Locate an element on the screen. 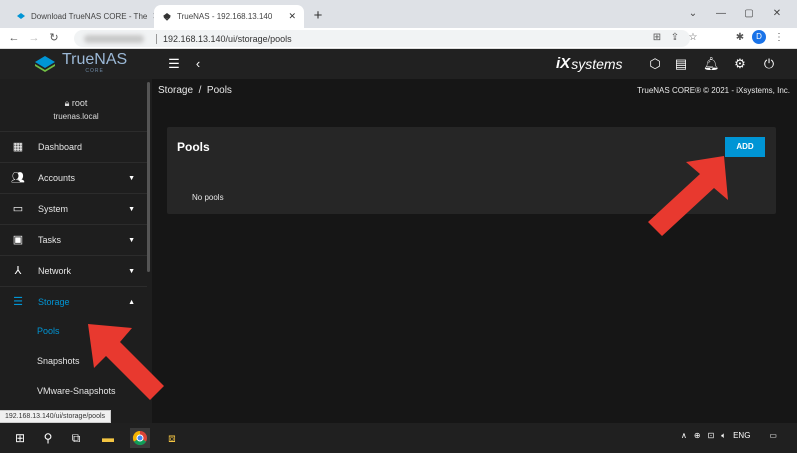 This screenshot has height=453, width=797. task-manager-icon: ▤ is located at coordinates (681, 64).